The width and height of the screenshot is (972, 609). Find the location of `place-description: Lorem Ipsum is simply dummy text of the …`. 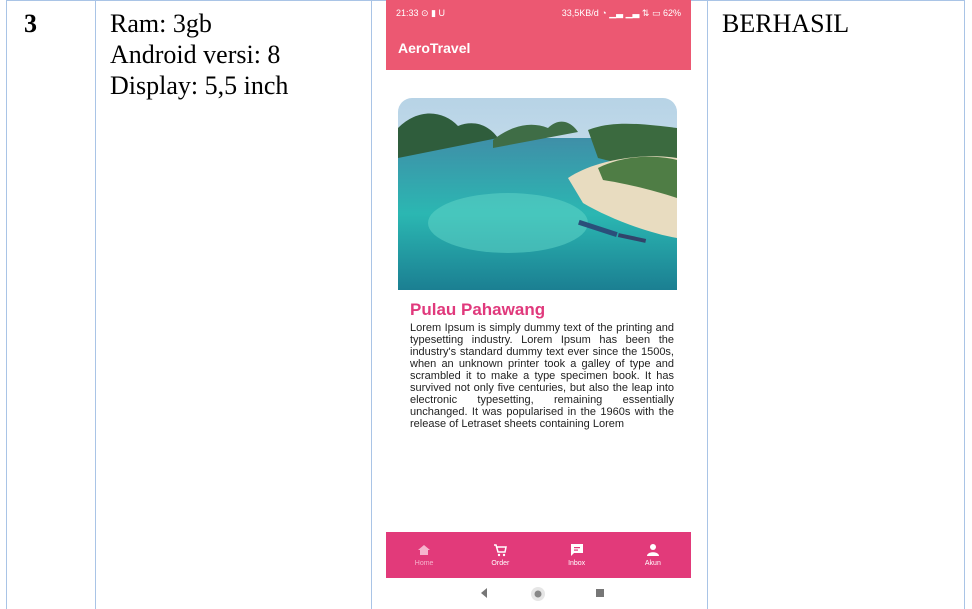

place-description: Lorem Ipsum is simply dummy text of the … is located at coordinates (542, 376).